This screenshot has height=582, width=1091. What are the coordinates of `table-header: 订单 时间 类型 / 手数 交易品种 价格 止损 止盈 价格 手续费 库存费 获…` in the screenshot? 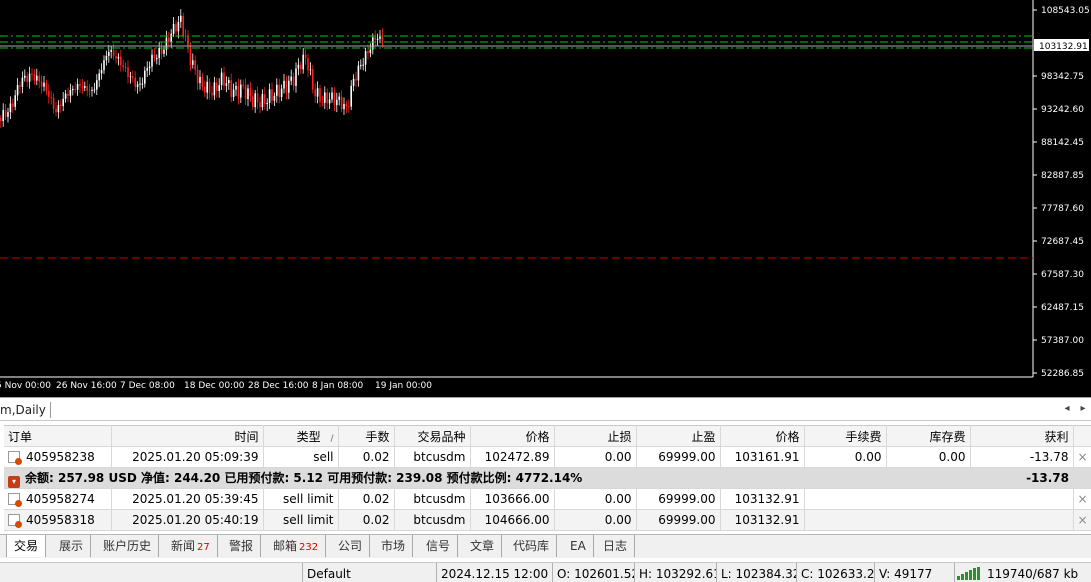 It's located at (547, 436).